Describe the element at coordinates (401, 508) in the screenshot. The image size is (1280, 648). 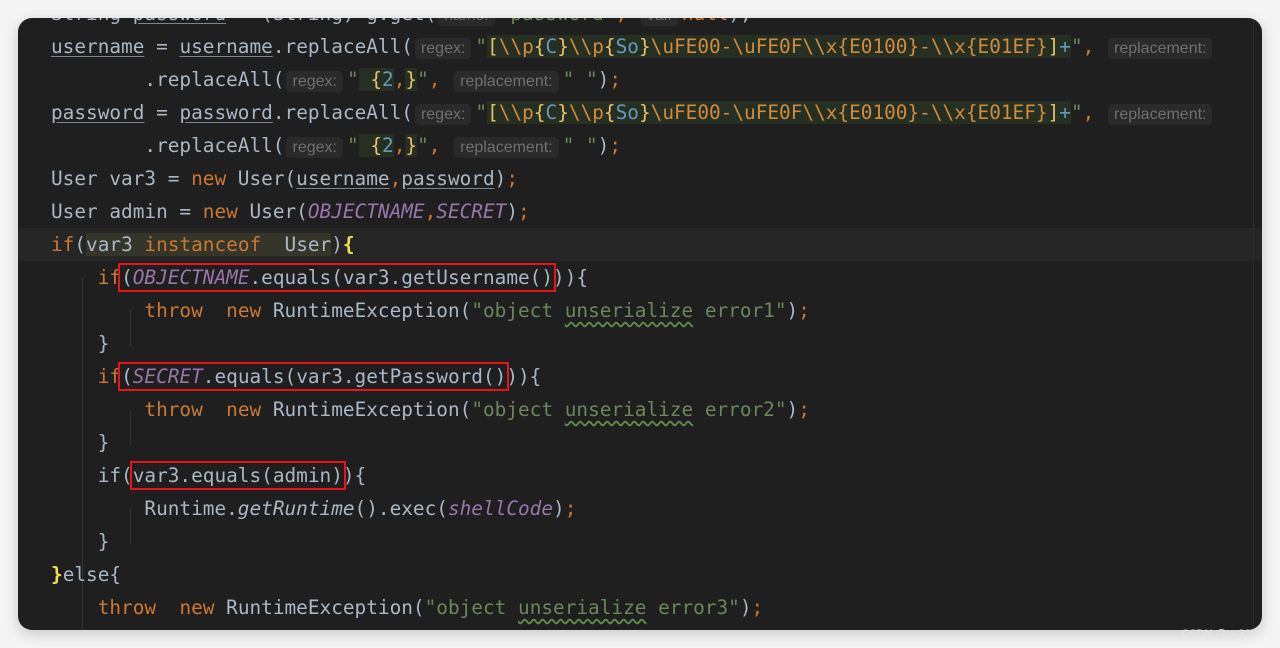
I see `code-token: ().exec(` at that location.